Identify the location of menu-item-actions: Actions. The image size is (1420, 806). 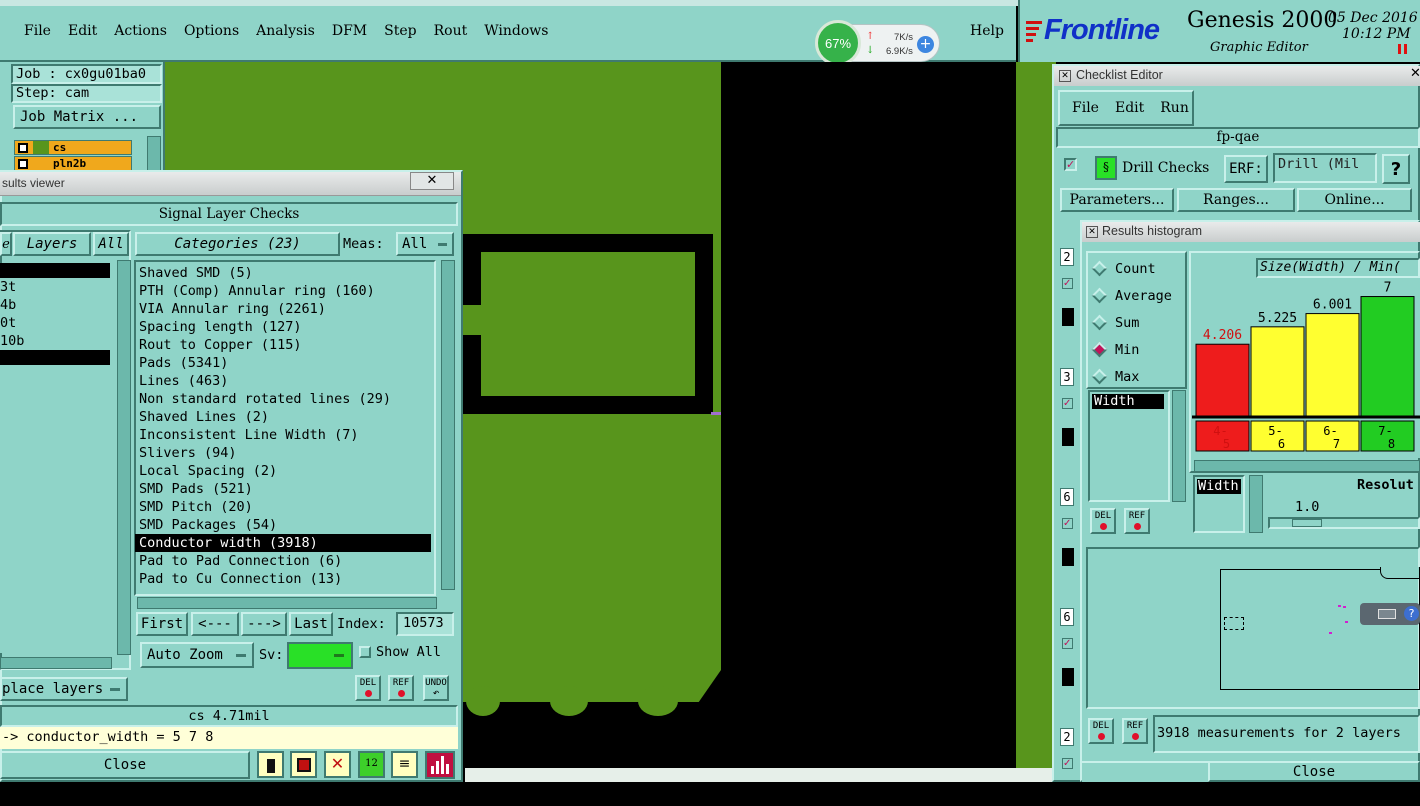
(140, 31).